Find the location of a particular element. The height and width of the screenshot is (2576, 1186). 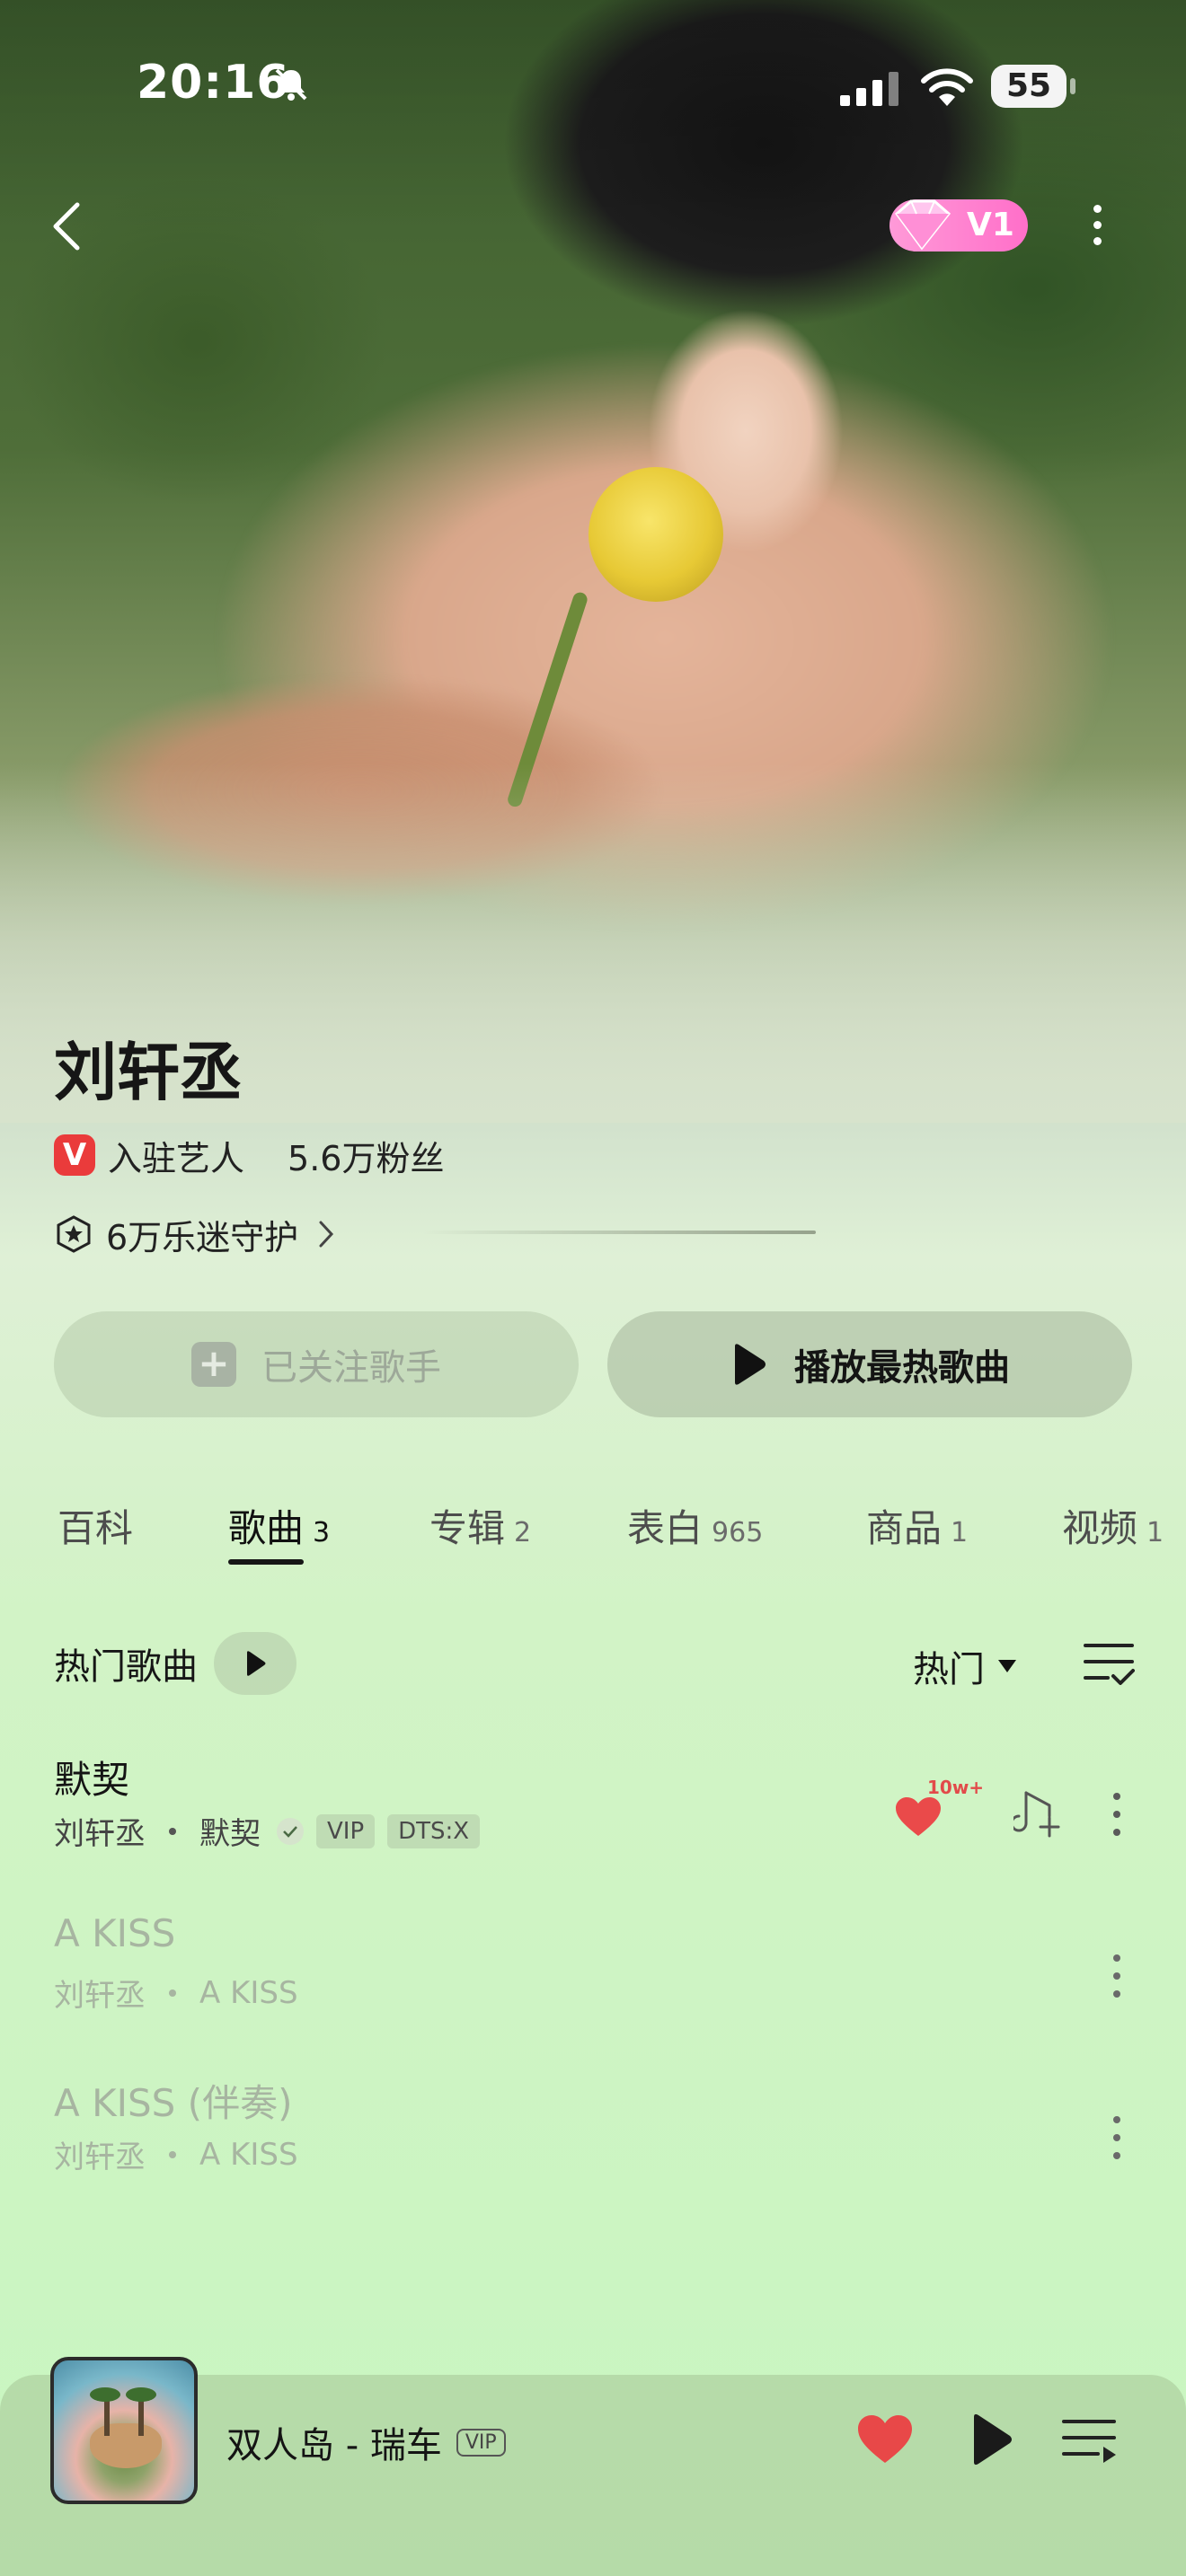

tab-songs: 歌曲 3 is located at coordinates (279, 1525).